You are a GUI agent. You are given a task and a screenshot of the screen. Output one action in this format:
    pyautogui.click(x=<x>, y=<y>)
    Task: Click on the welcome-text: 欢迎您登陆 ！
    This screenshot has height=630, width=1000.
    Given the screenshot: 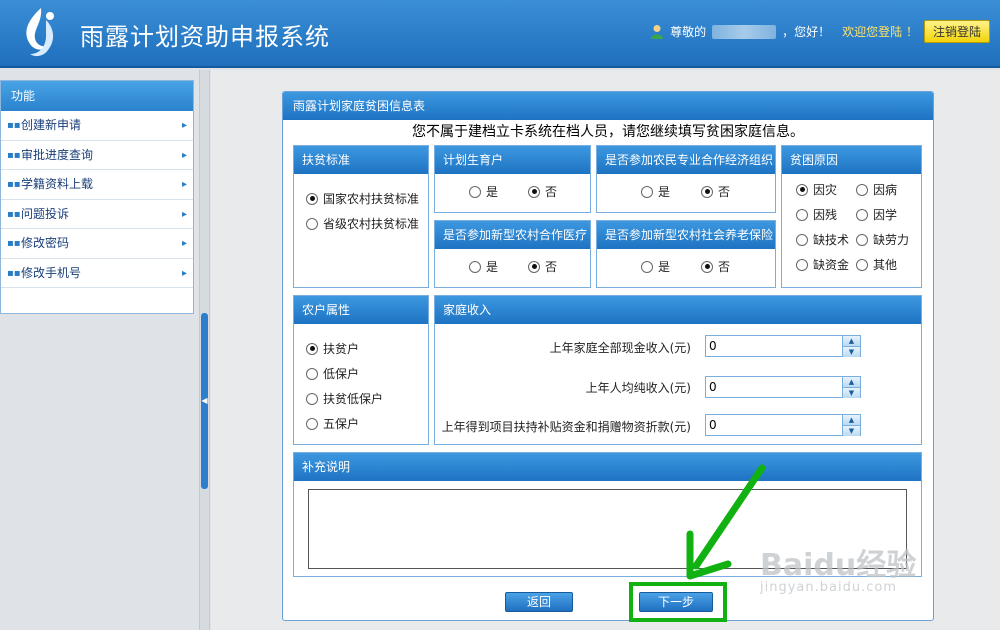 What is the action you would take?
    pyautogui.click(x=880, y=32)
    